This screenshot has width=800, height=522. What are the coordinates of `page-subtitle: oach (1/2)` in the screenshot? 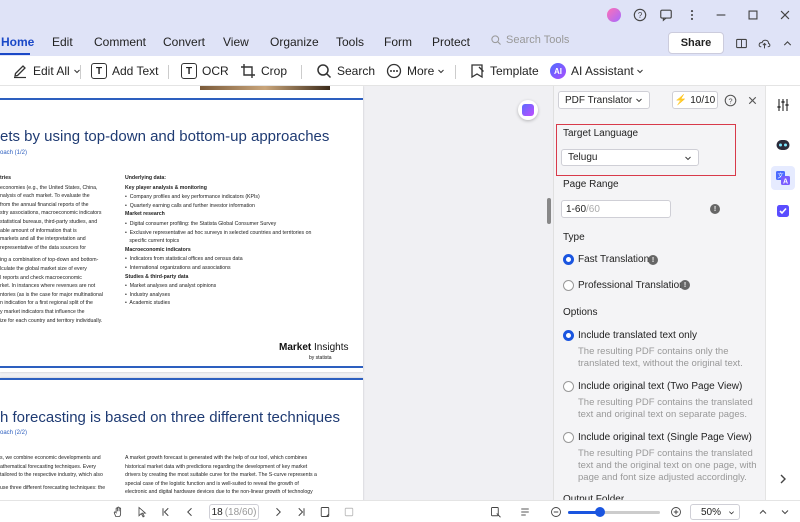 It's located at (14, 153).